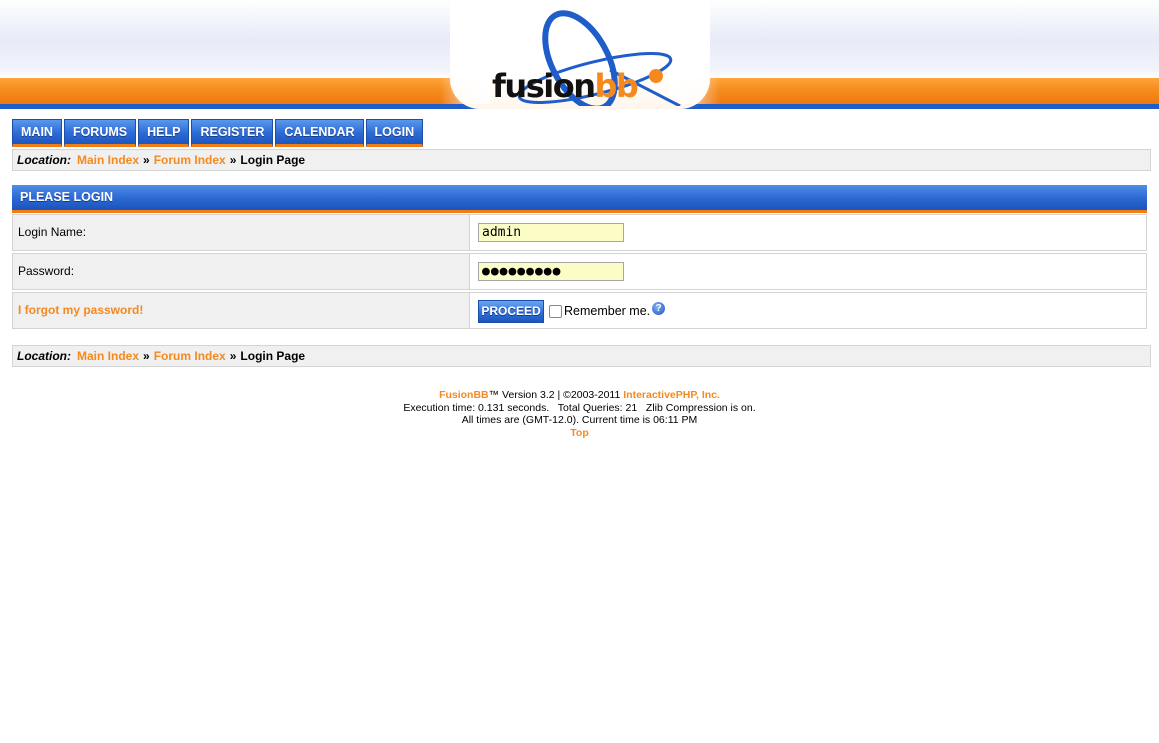  What do you see at coordinates (808, 310) in the screenshot?
I see `proceed-cell: PROCEED Remember me. ?` at bounding box center [808, 310].